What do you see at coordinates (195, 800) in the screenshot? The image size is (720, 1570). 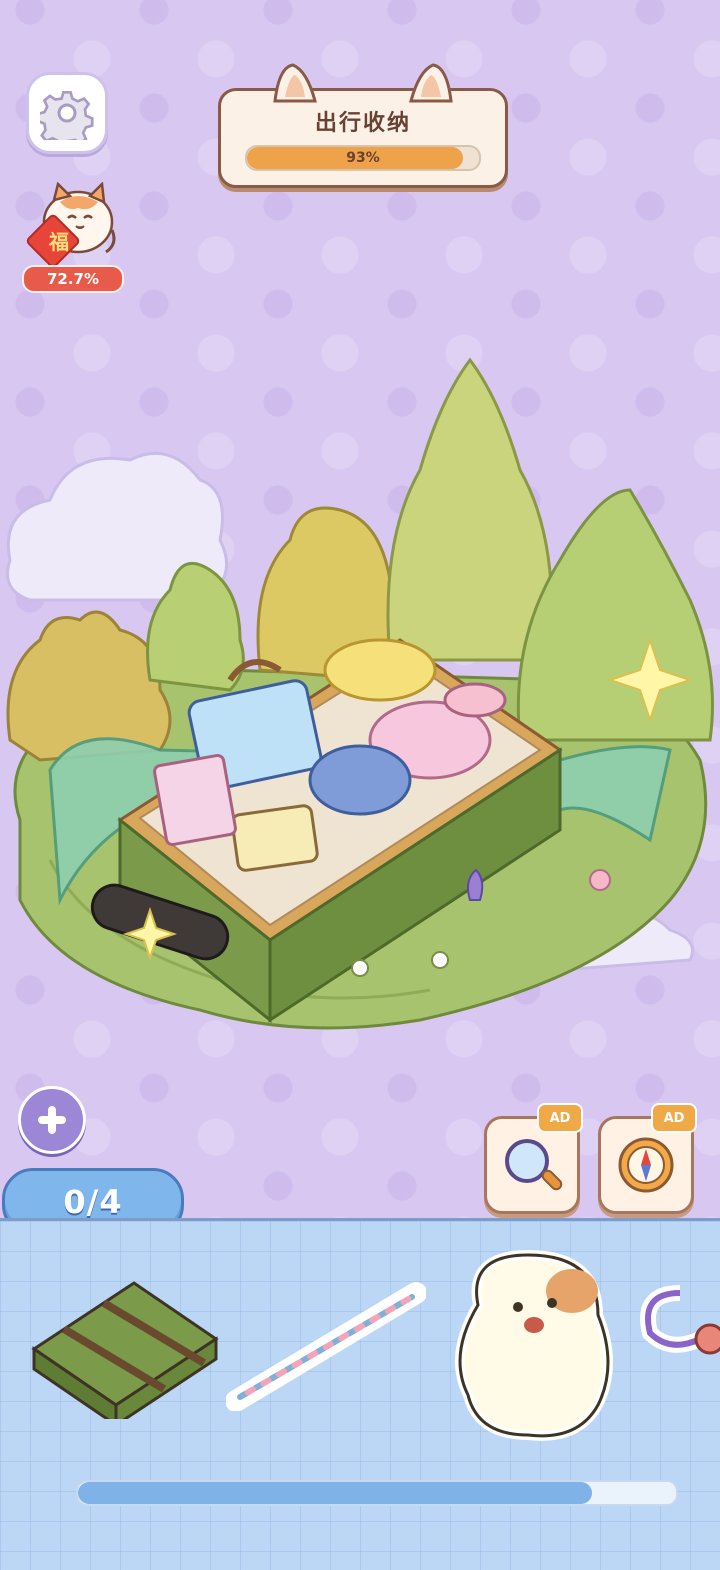 I see `pink-bag` at bounding box center [195, 800].